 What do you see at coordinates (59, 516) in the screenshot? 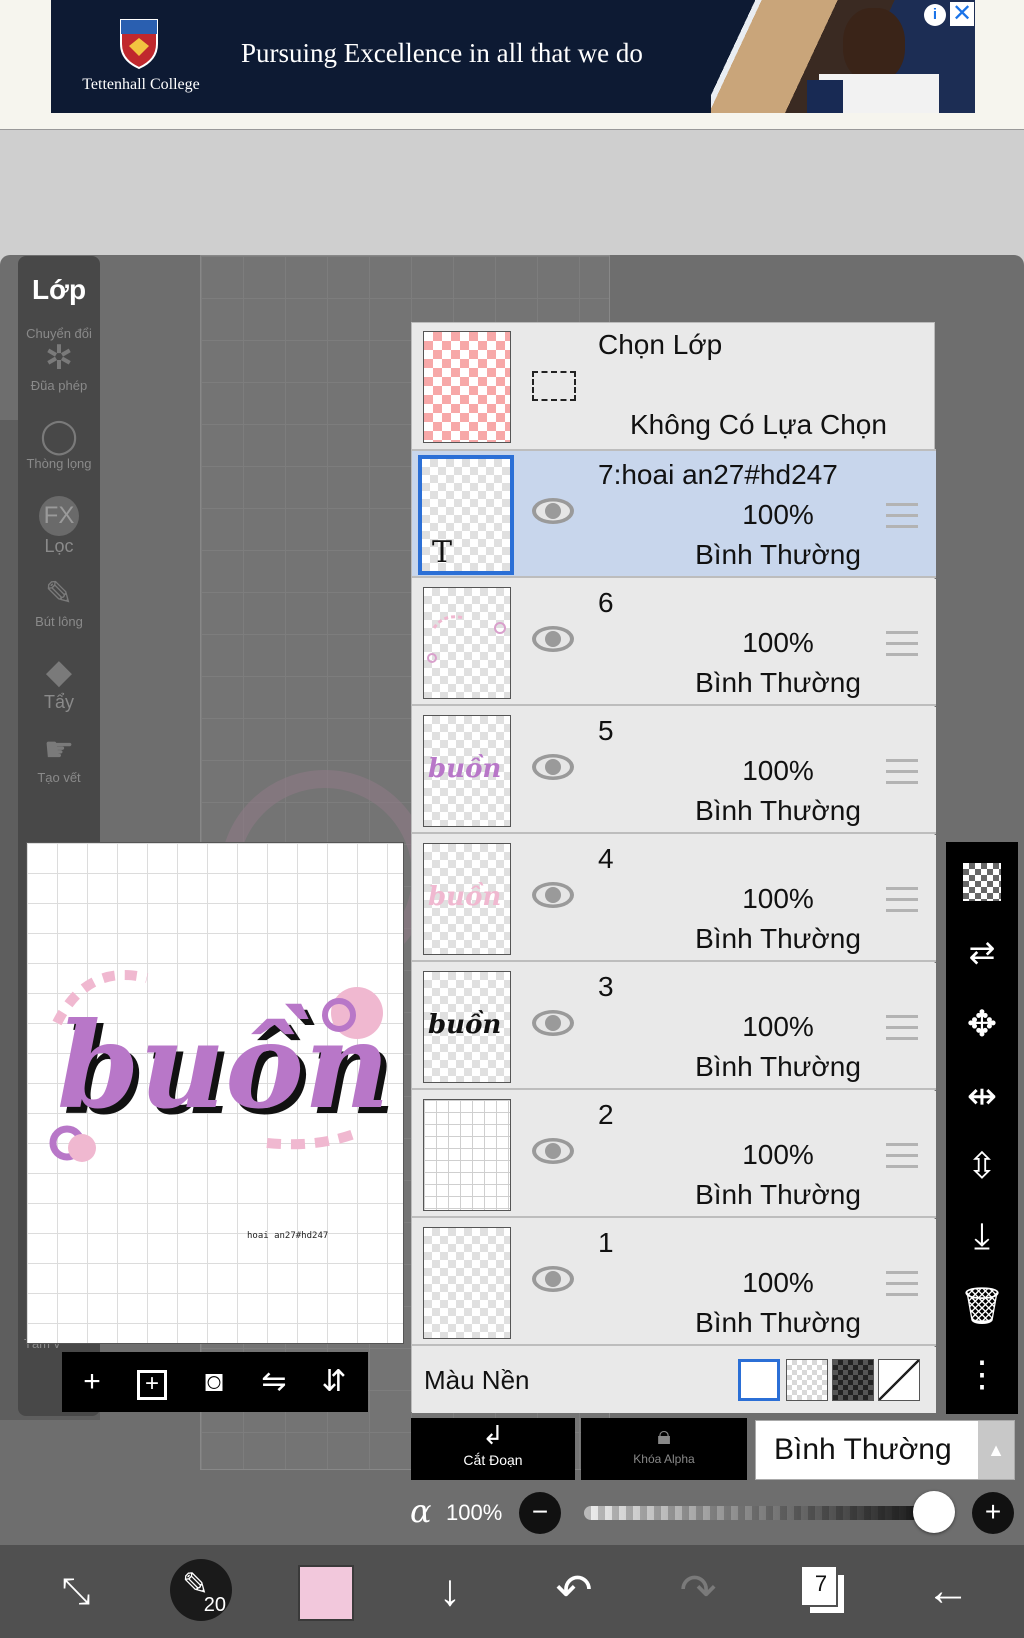
I see `fx-filter-icon: FX` at bounding box center [59, 516].